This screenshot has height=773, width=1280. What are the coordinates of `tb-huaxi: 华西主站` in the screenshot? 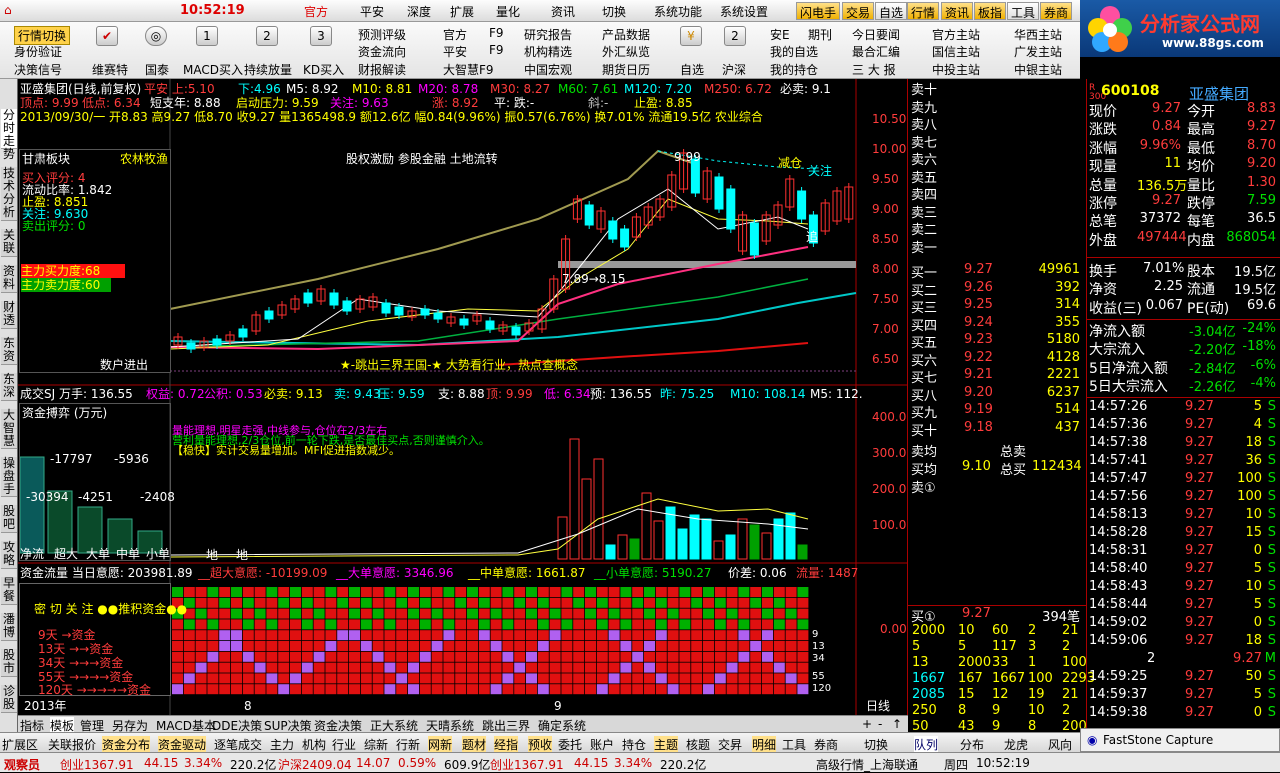 It's located at (1038, 34).